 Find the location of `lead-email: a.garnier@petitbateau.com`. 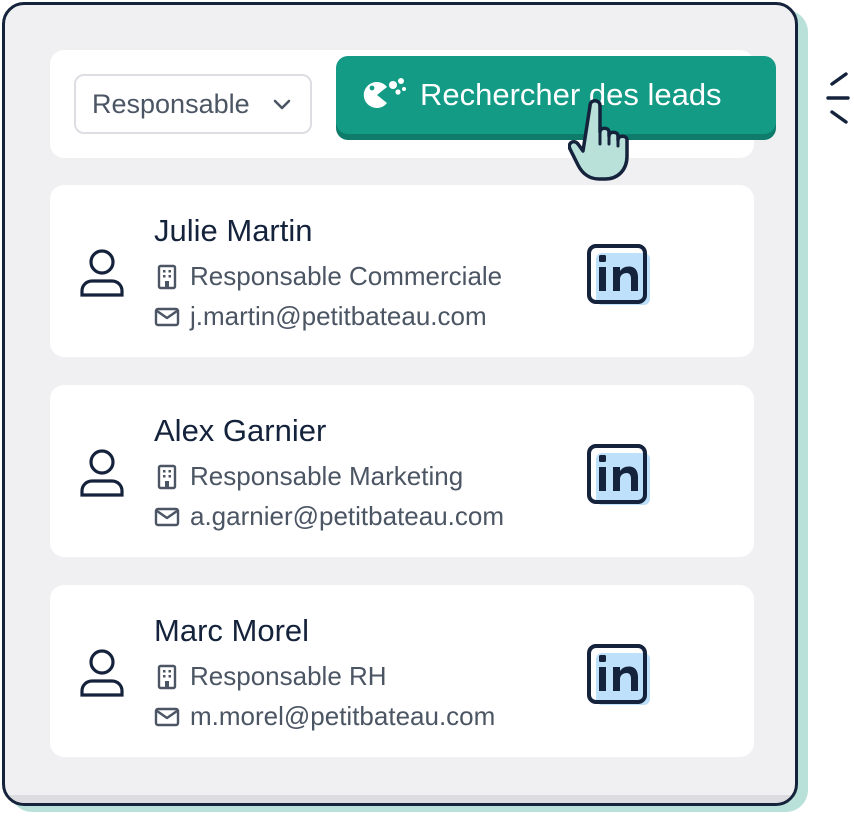

lead-email: a.garnier@petitbateau.com is located at coordinates (329, 516).